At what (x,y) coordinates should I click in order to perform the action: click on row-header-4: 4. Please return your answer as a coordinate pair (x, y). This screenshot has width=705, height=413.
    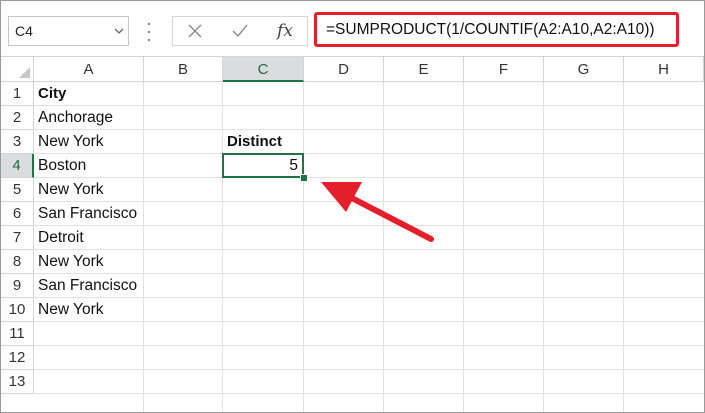
    Looking at the image, I should click on (17, 166).